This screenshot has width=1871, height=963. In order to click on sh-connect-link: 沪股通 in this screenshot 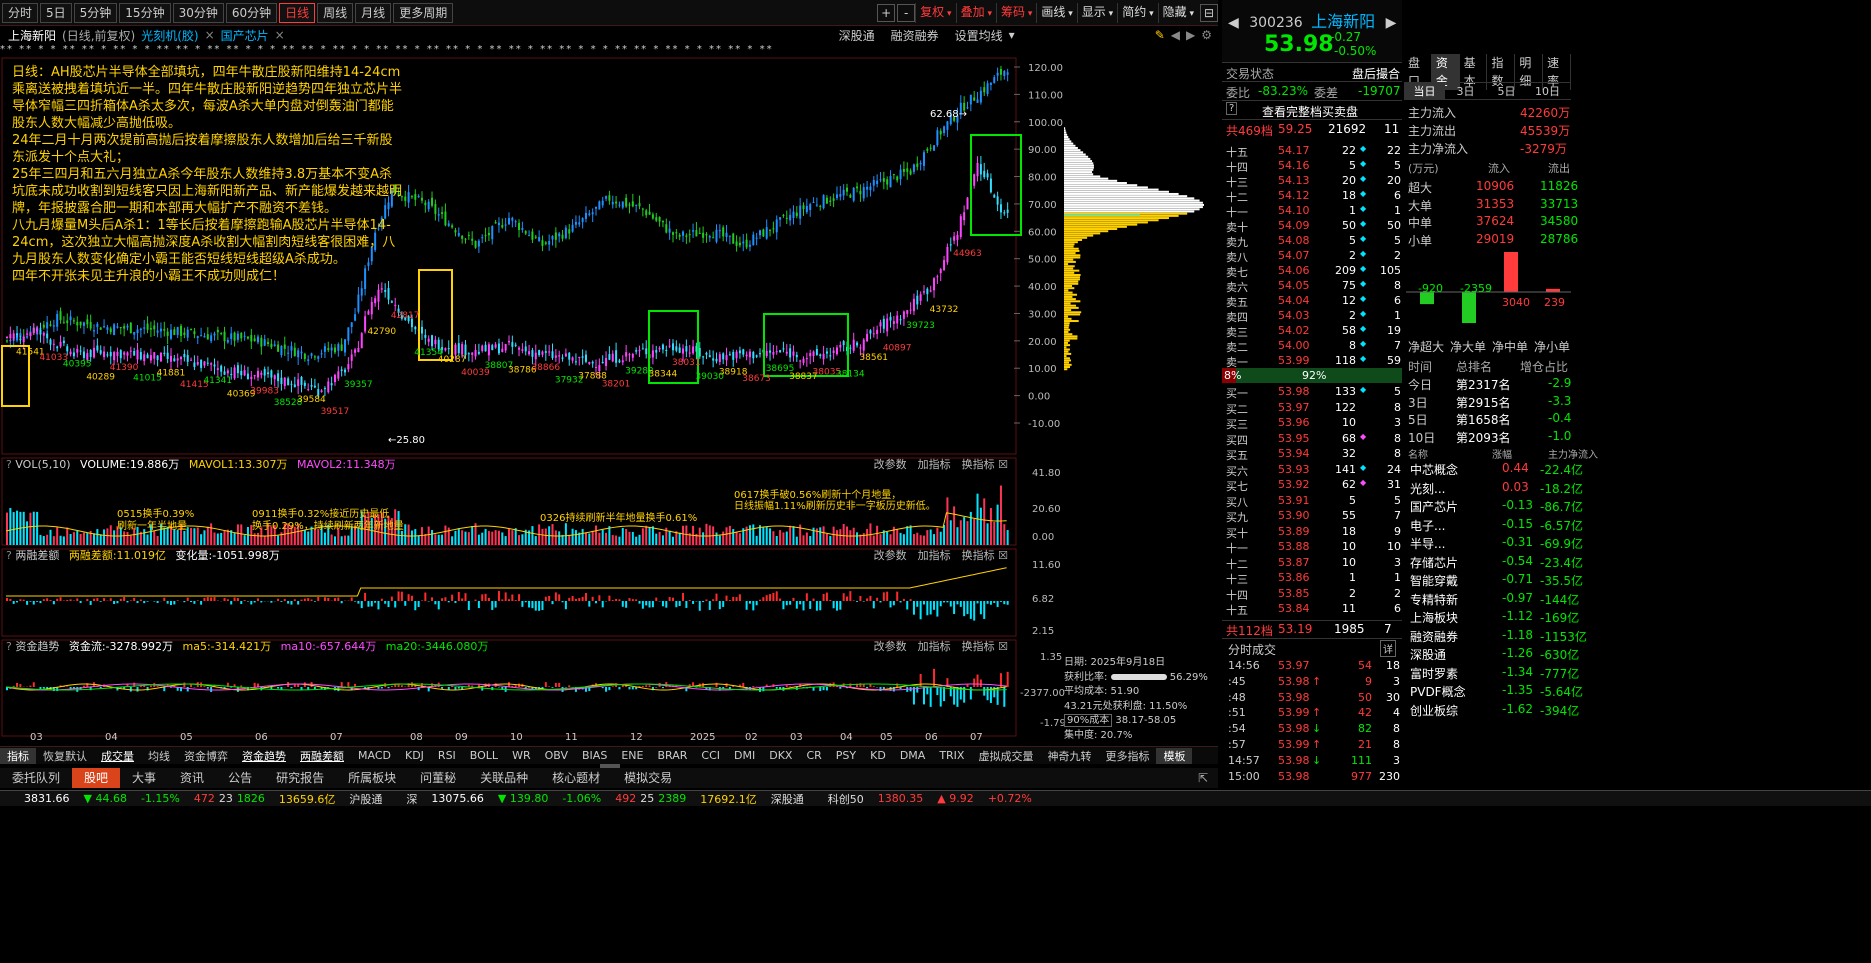, I will do `click(365, 799)`.